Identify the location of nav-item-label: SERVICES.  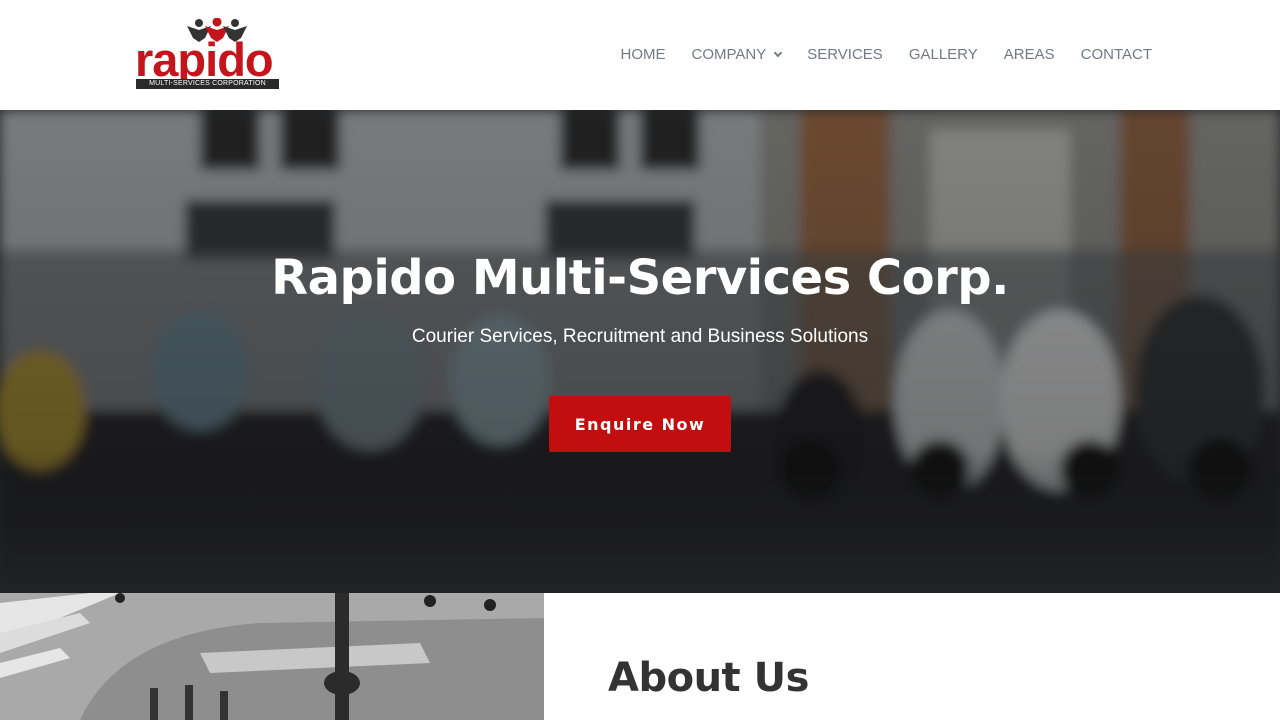
(845, 54).